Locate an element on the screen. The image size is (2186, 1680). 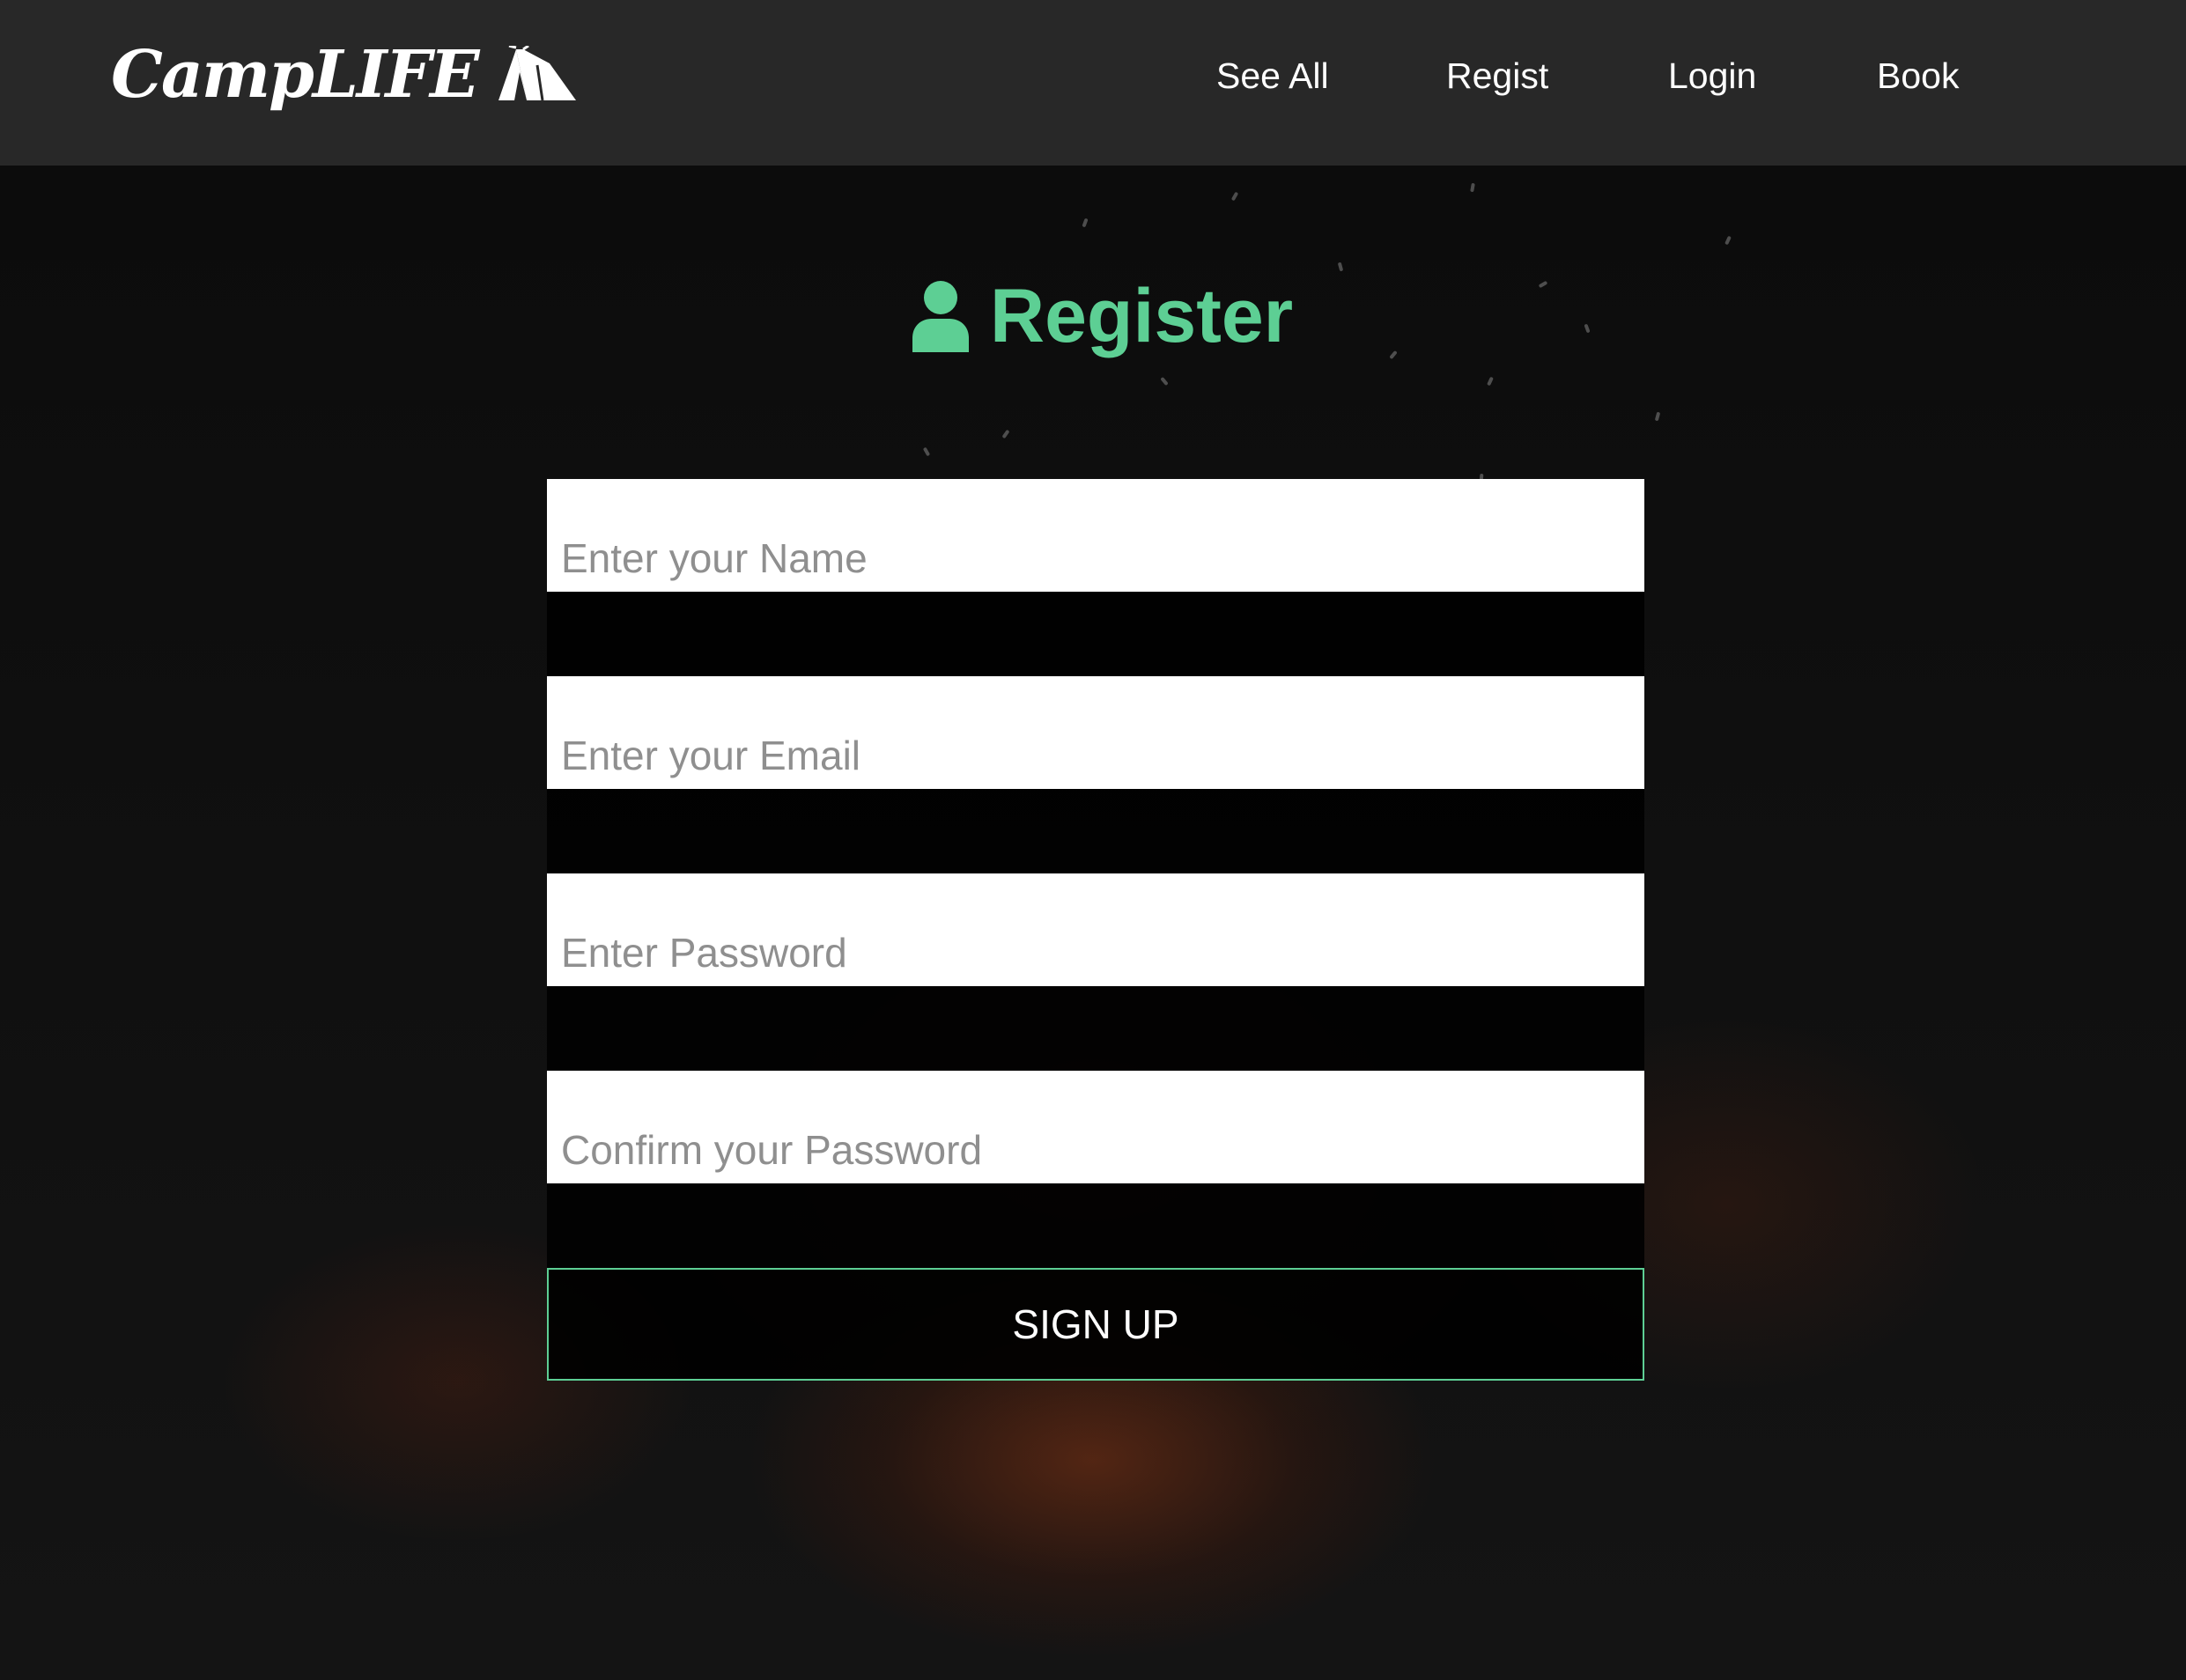
brand-logo: CampLIFE is located at coordinates (344, 74).